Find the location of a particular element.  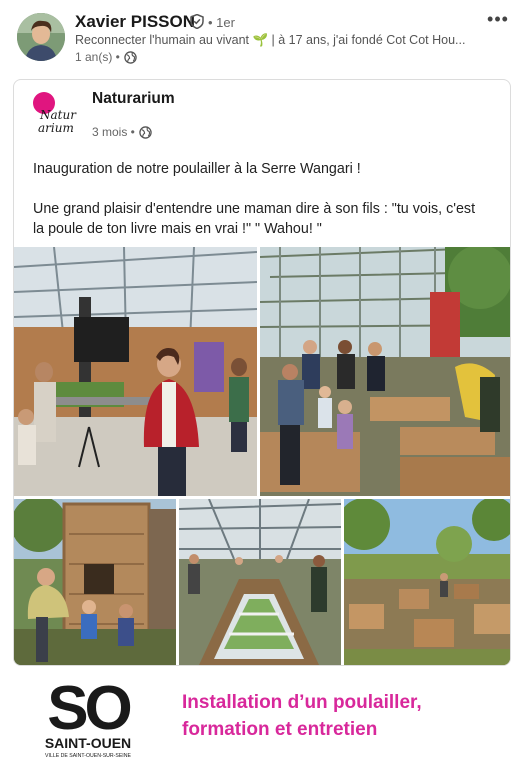

logo-so-text: SO is located at coordinates (88, 712).